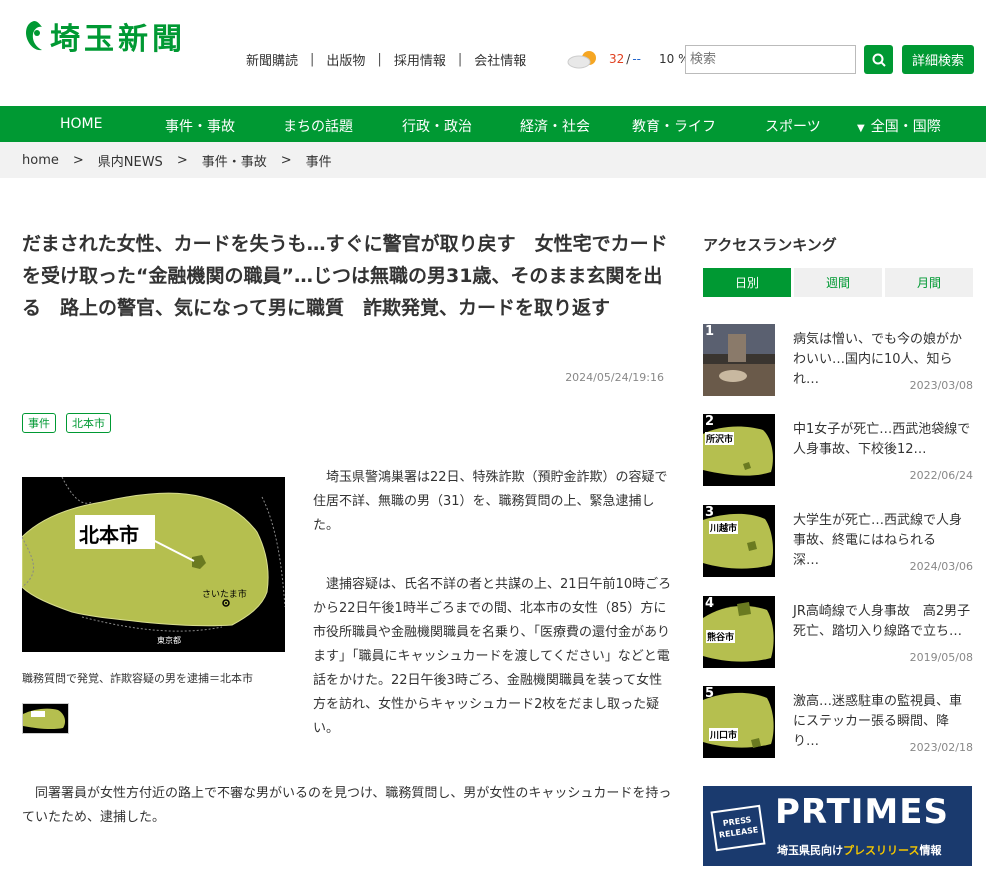 The height and width of the screenshot is (876, 986). What do you see at coordinates (862, 812) in the screenshot?
I see `prtimes-logo: PRTIMES` at bounding box center [862, 812].